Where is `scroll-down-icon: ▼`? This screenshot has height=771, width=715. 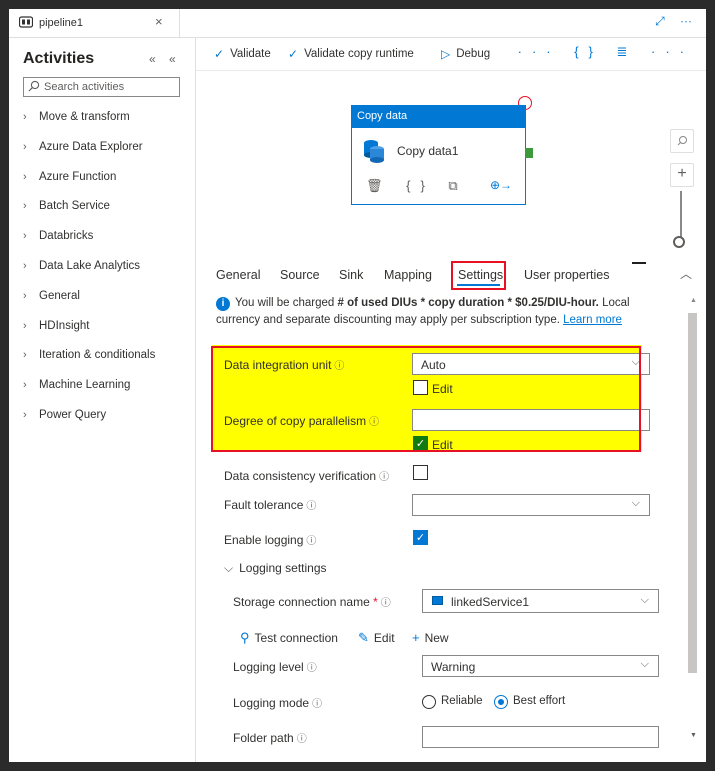
scroll-down-icon: ▼ is located at coordinates (693, 735).